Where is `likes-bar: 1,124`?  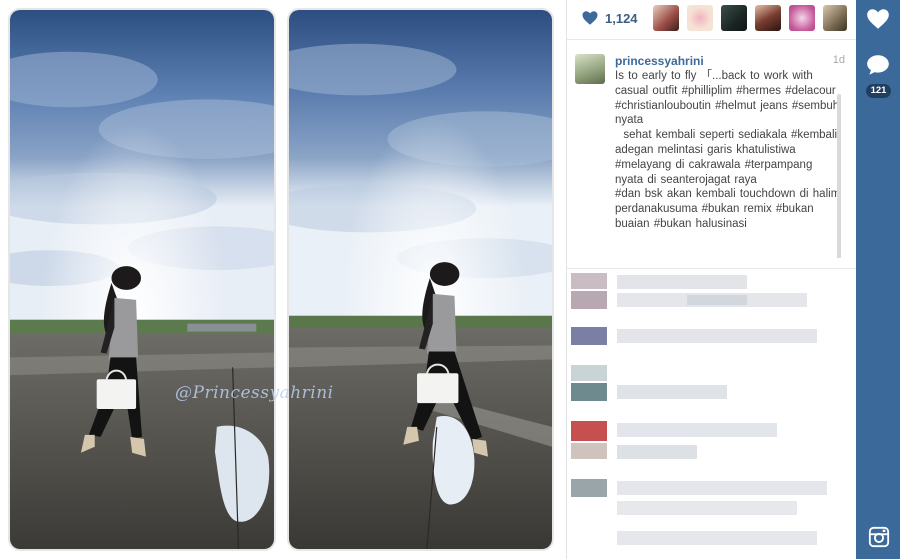
likes-bar: 1,124 is located at coordinates (712, 20).